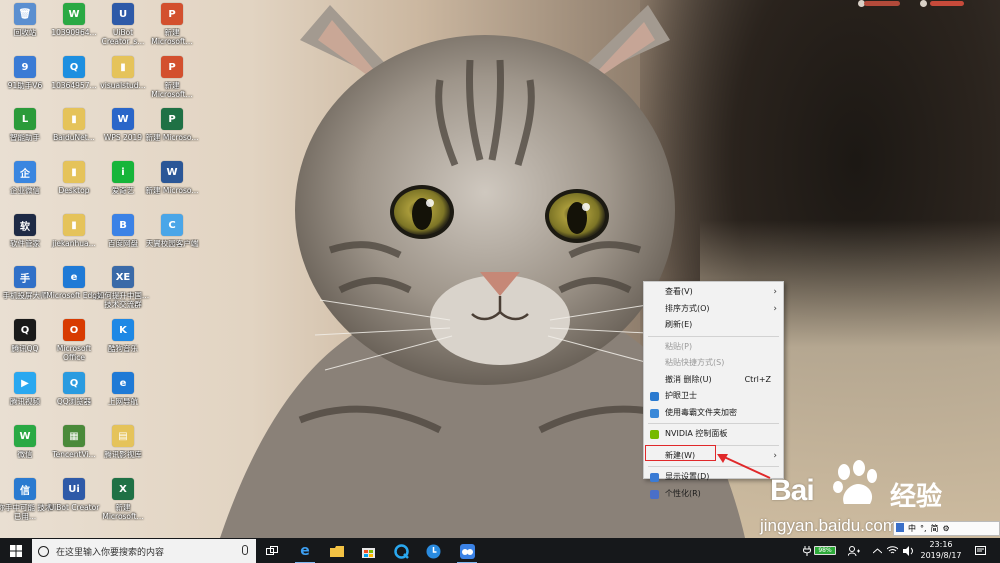  Describe the element at coordinates (305, 552) in the screenshot. I see `edge-taskbar-icon: e` at that location.